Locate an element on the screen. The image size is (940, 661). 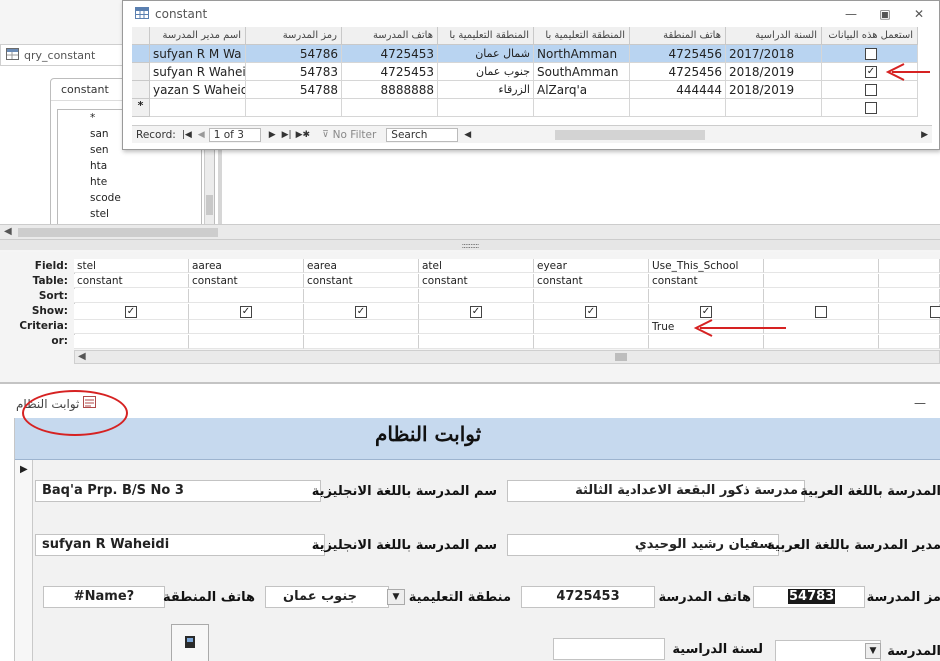
column-header: هاتف المنطقة is located at coordinates (678, 36).